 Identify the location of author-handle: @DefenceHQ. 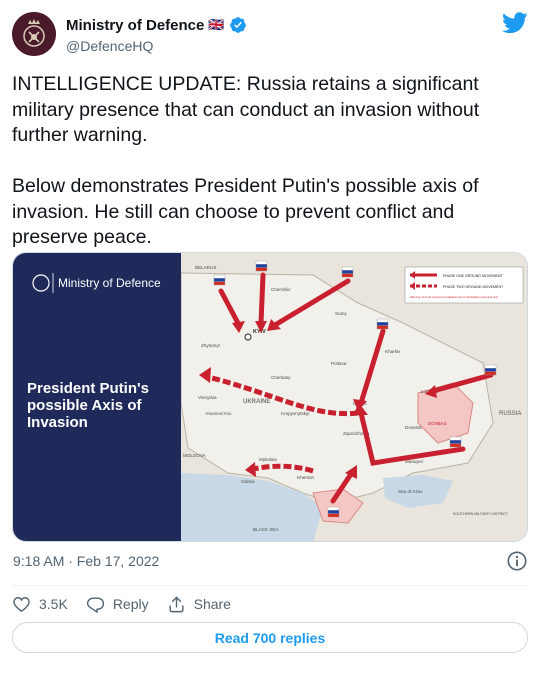
(109, 46).